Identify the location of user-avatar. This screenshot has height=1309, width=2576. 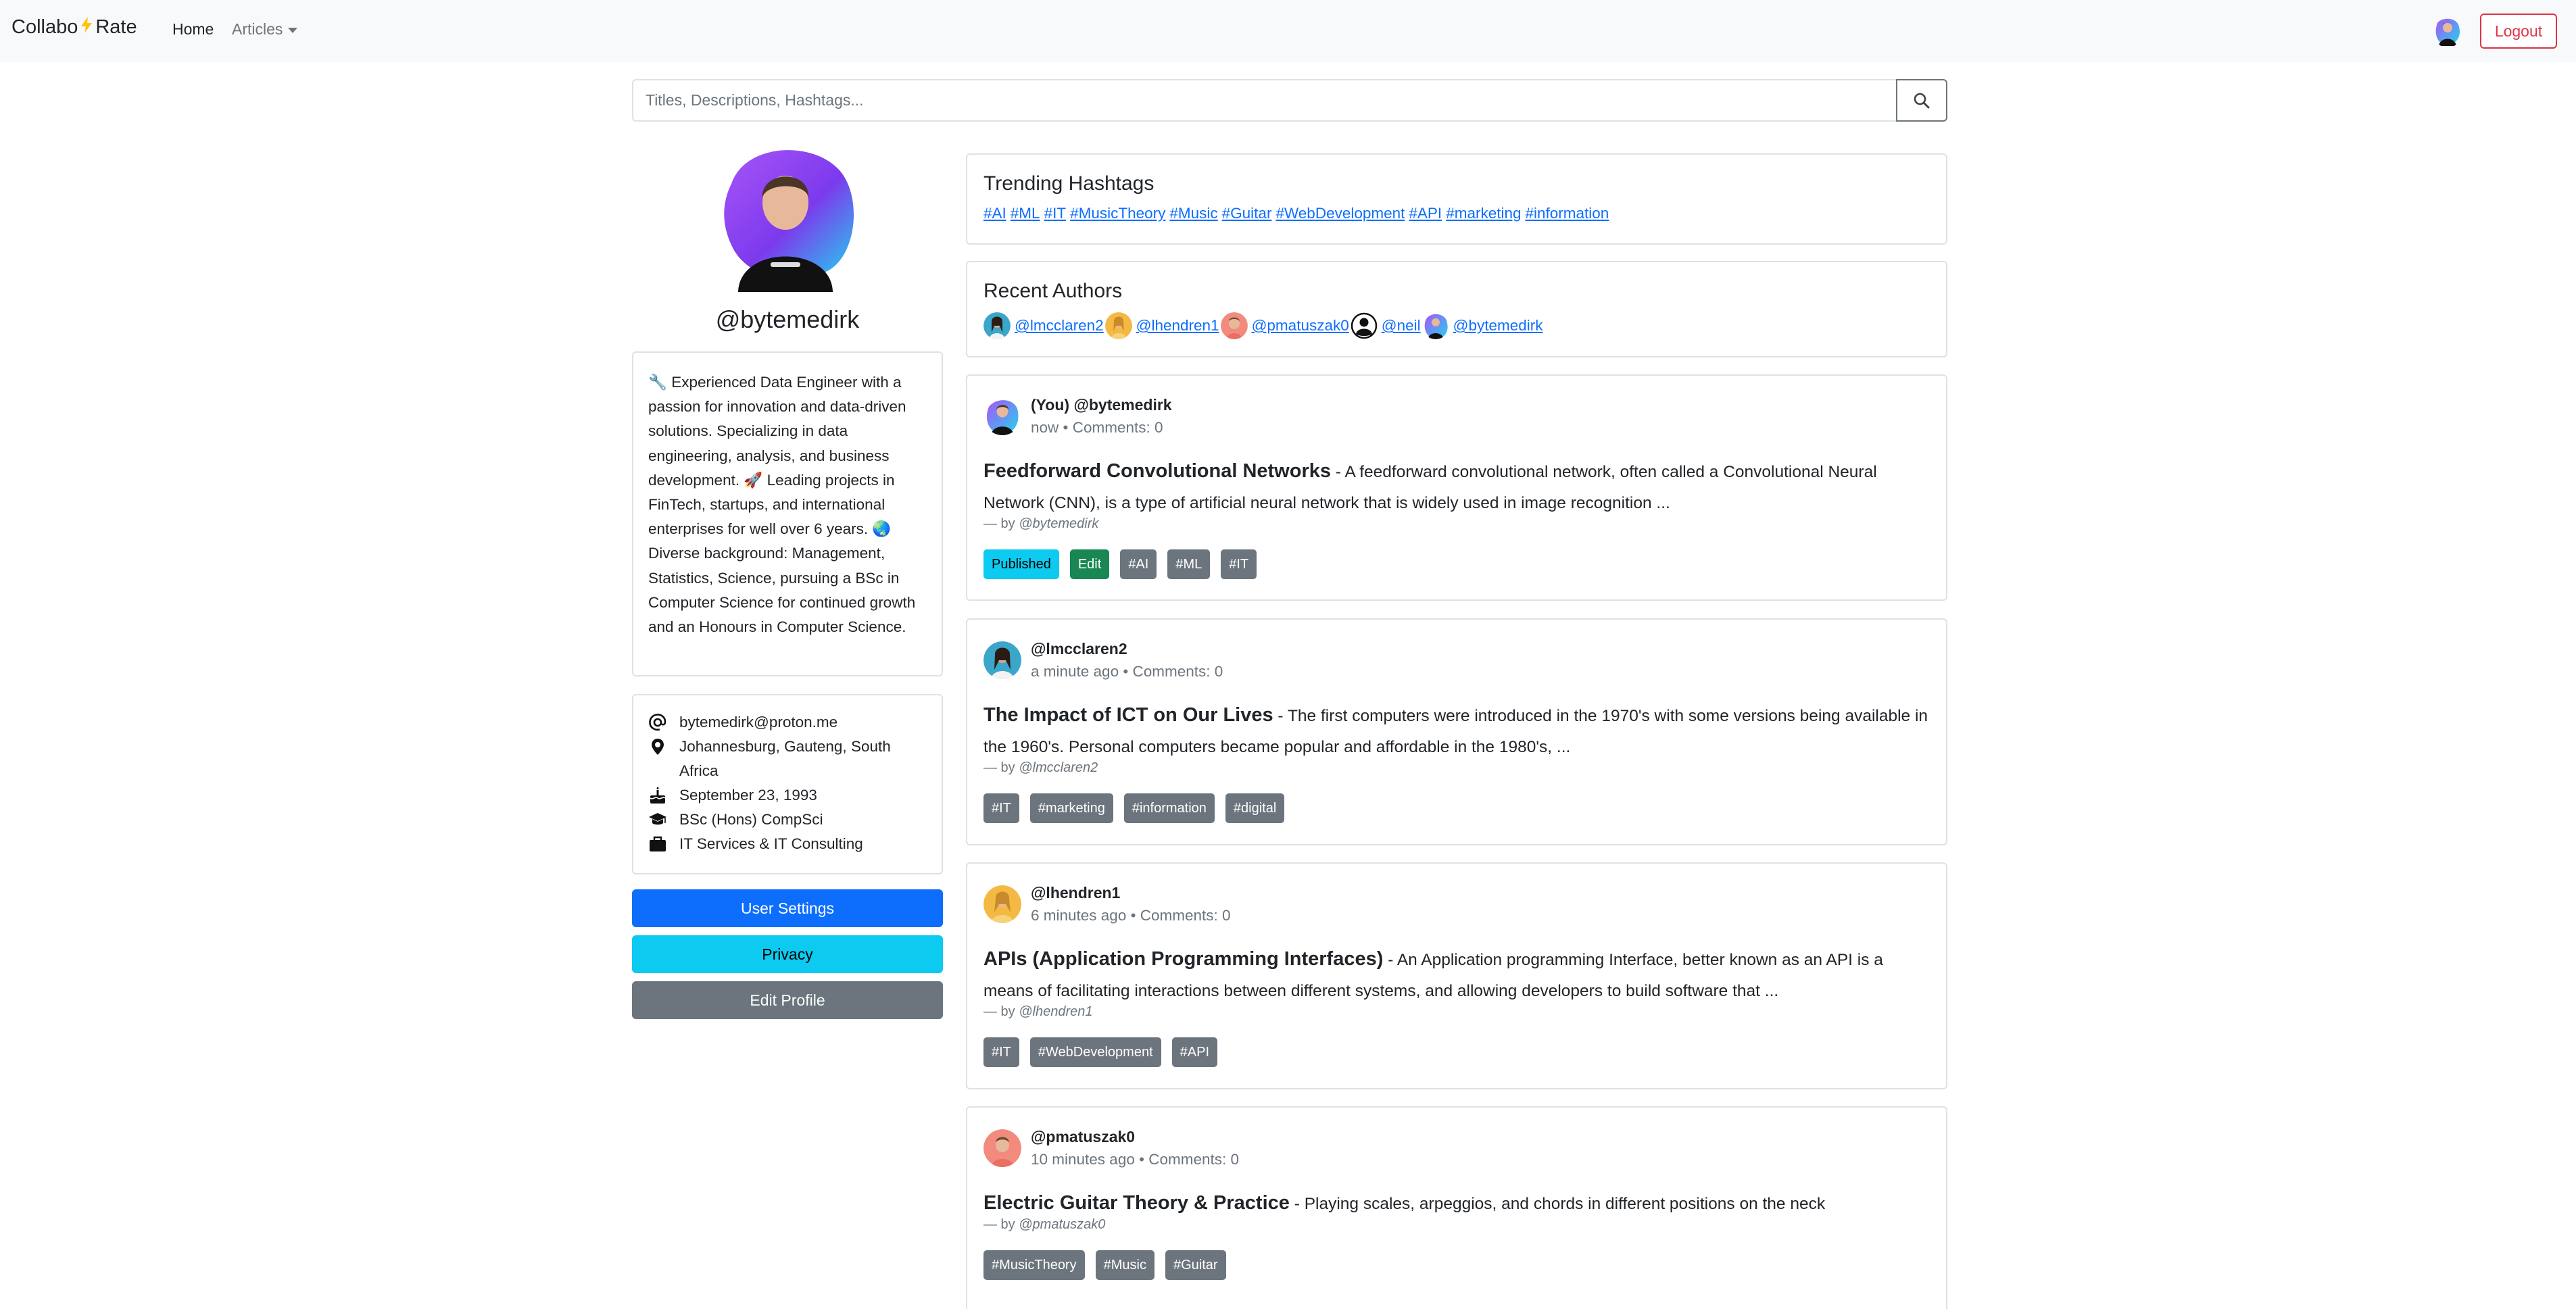
(2447, 31).